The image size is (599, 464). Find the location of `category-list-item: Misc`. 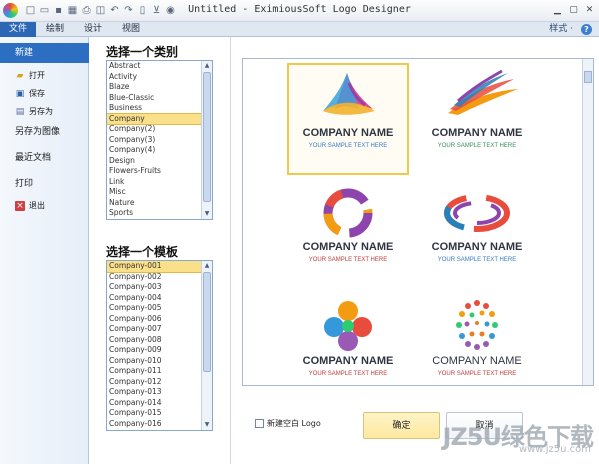

category-list-item: Misc is located at coordinates (154, 192).